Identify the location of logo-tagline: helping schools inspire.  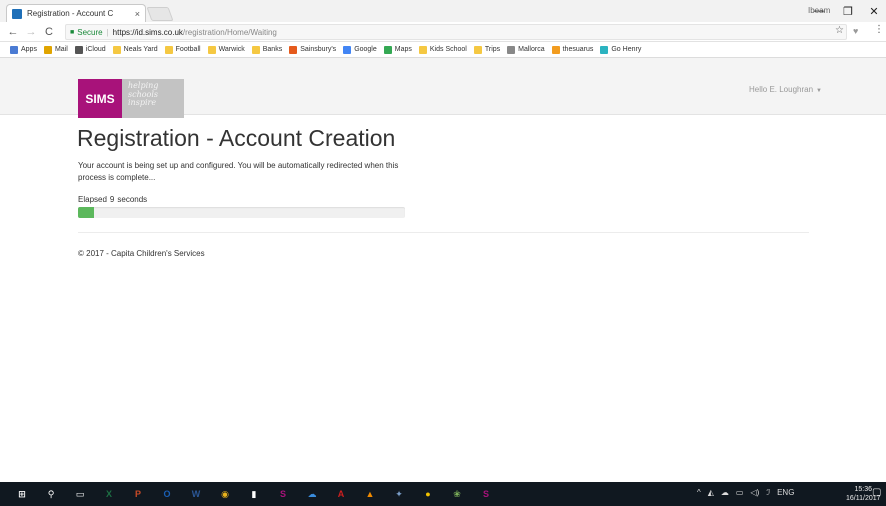
(153, 98).